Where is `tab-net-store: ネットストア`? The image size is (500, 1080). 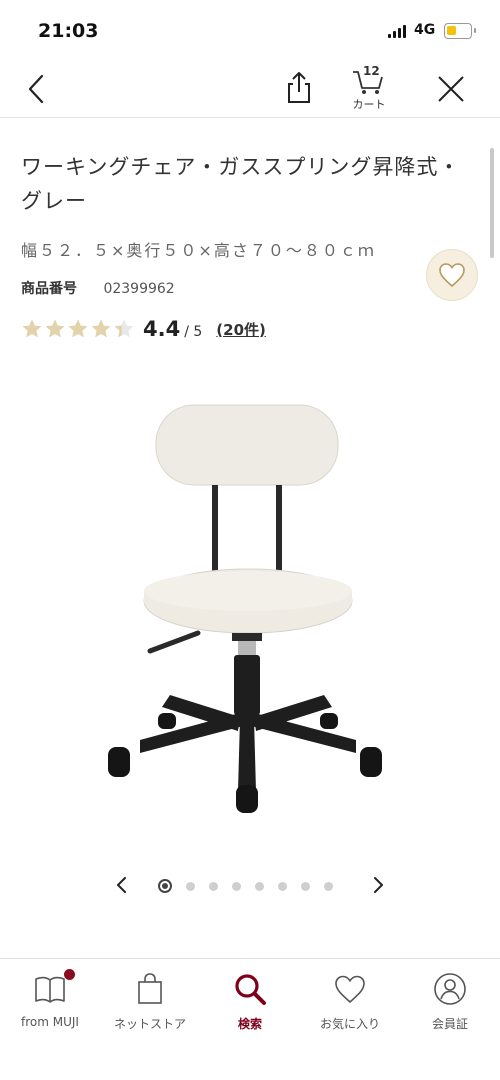
tab-net-store: ネットストア is located at coordinates (150, 1006).